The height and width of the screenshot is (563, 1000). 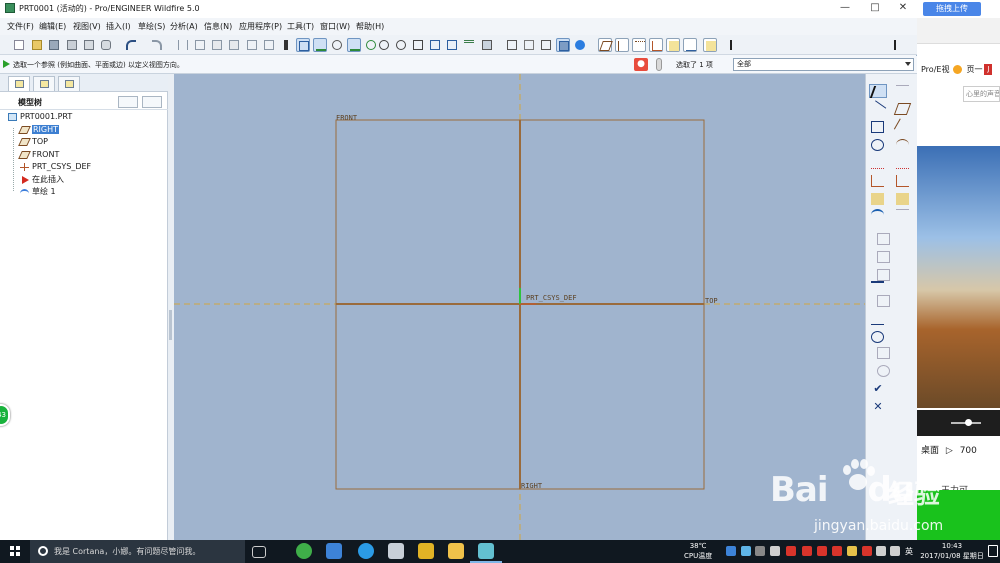 I want to click on hidden-line-icon, so click(x=529, y=45).